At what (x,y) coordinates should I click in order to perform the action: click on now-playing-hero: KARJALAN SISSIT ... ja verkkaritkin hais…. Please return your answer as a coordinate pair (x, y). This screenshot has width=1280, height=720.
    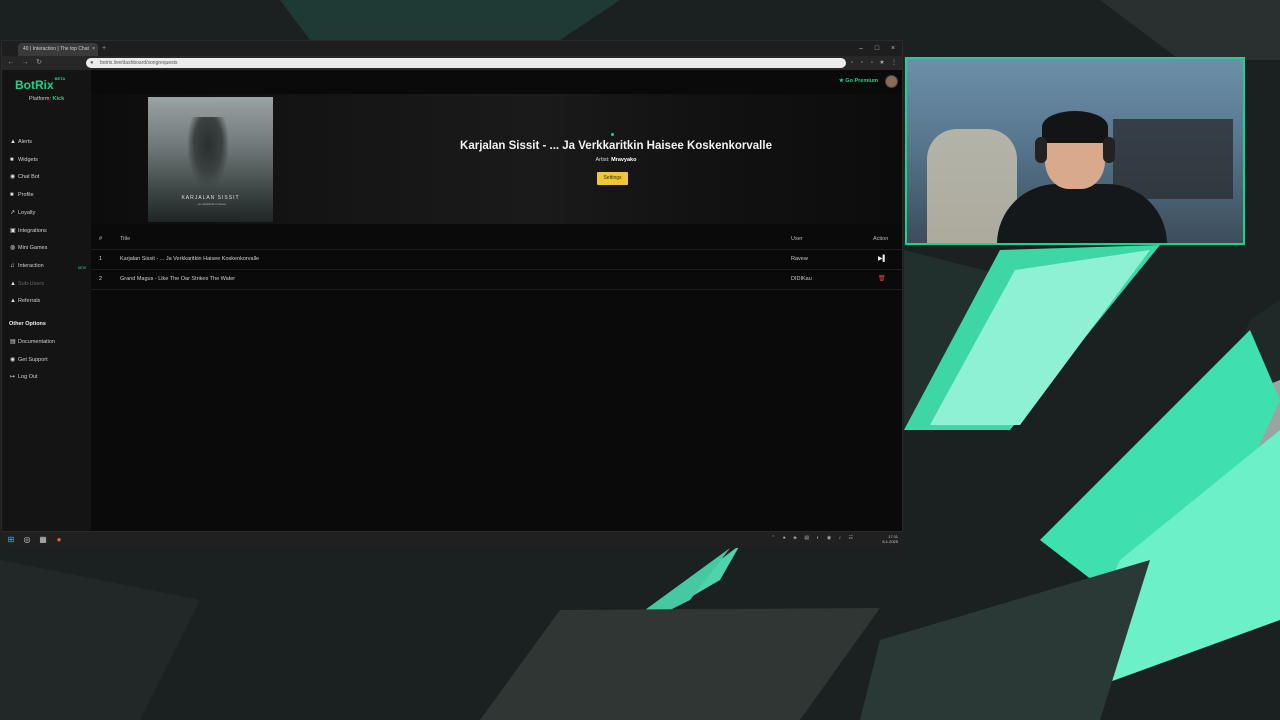
    Looking at the image, I should click on (496, 159).